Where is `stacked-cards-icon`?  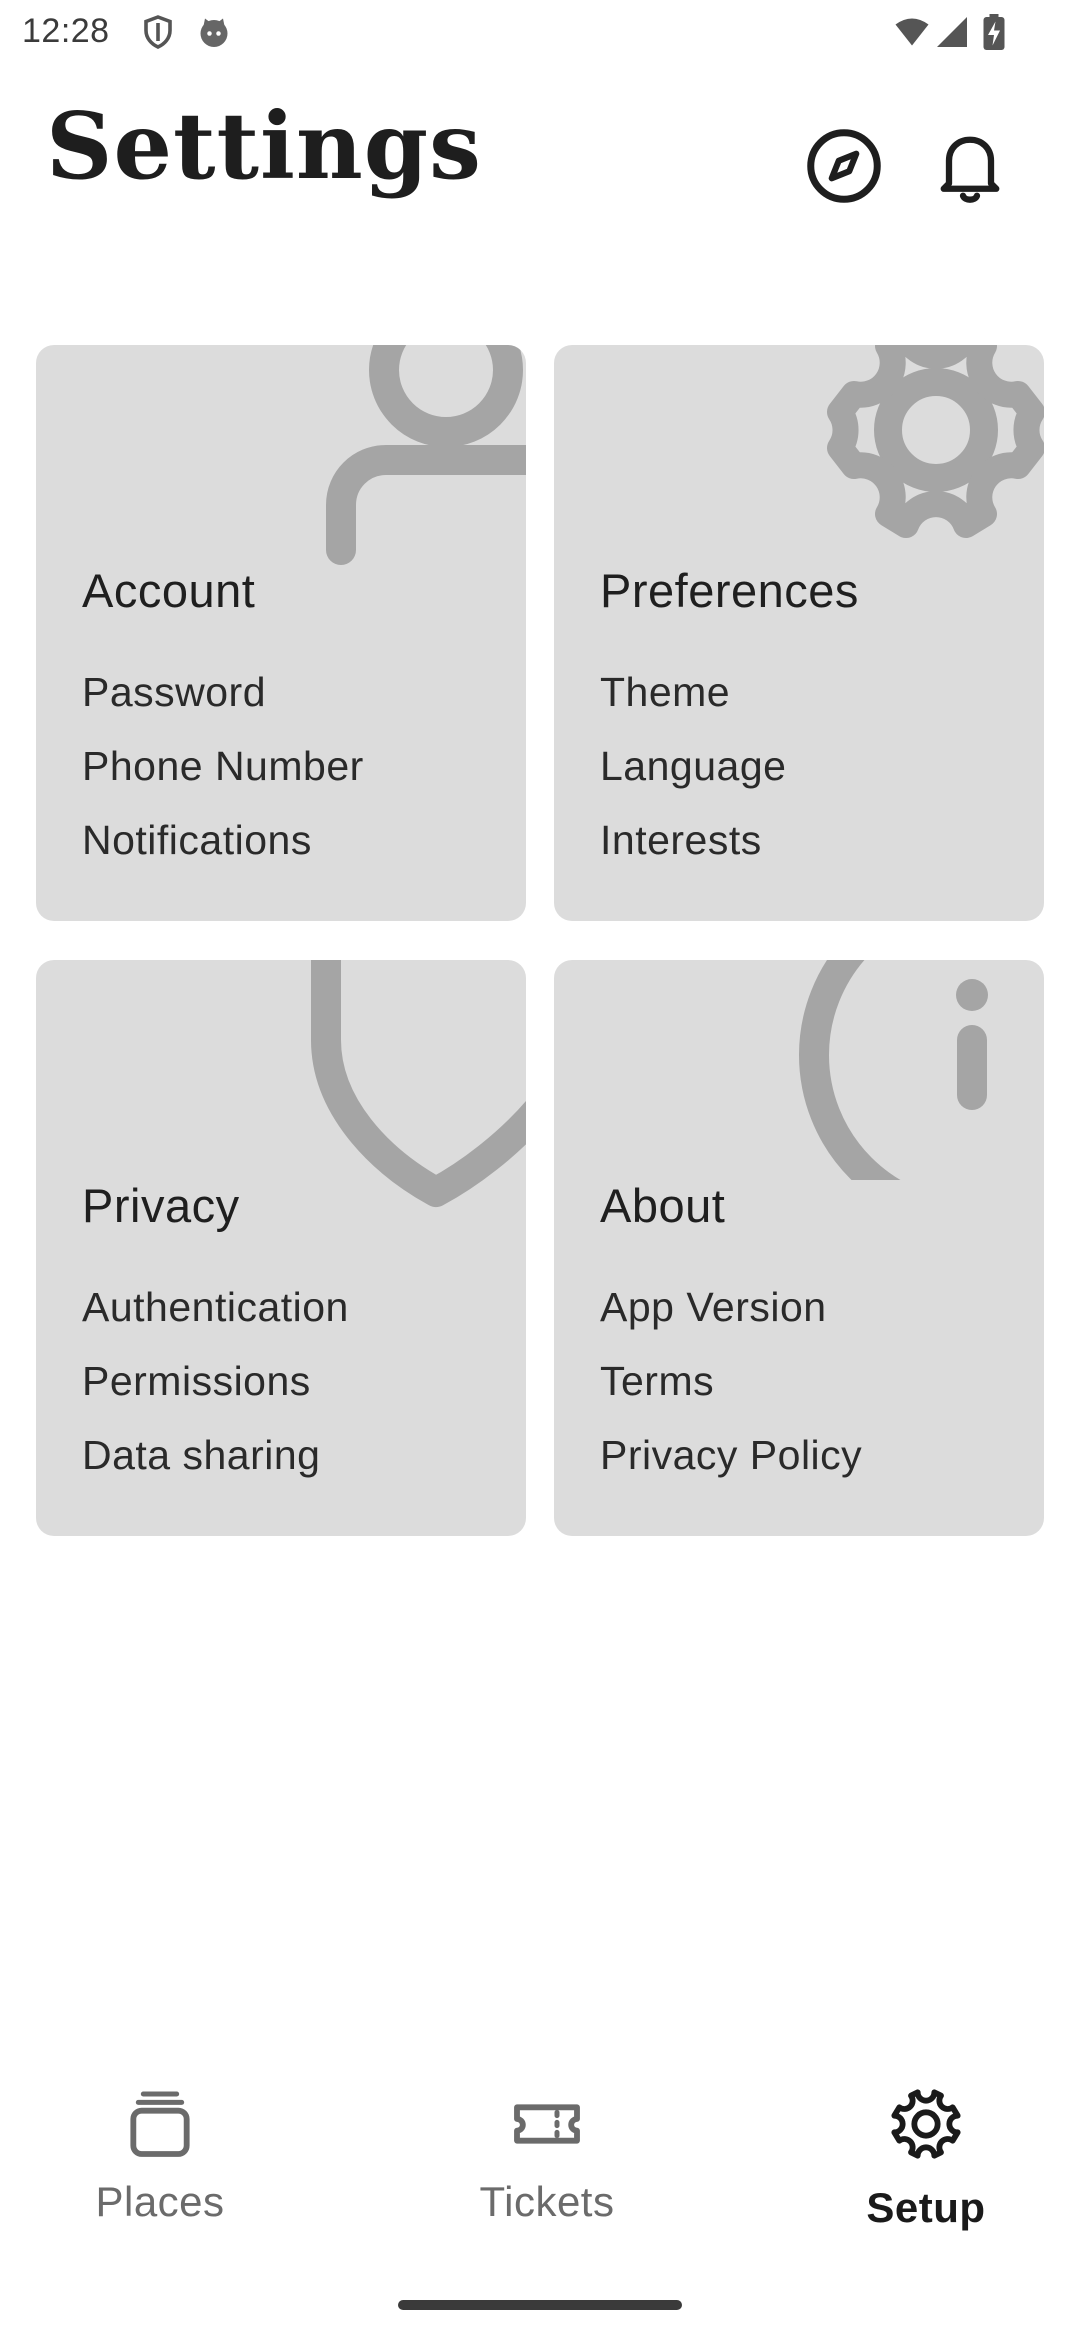 stacked-cards-icon is located at coordinates (160, 2124).